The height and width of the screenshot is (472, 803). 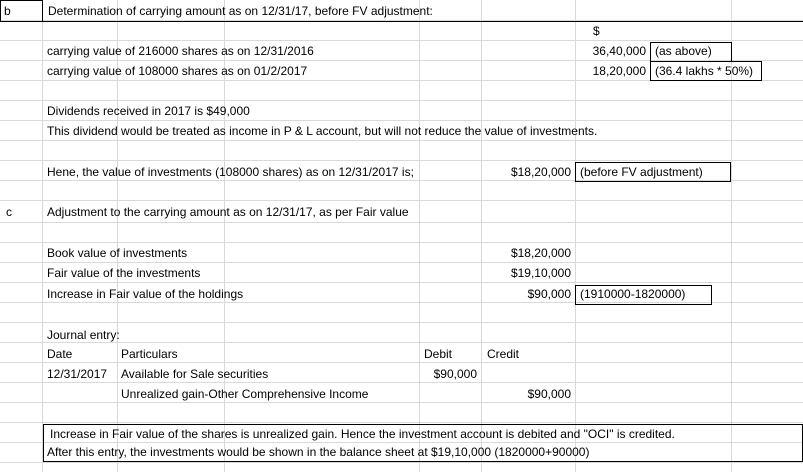 I want to click on section-b-letter: b, so click(x=7, y=11).